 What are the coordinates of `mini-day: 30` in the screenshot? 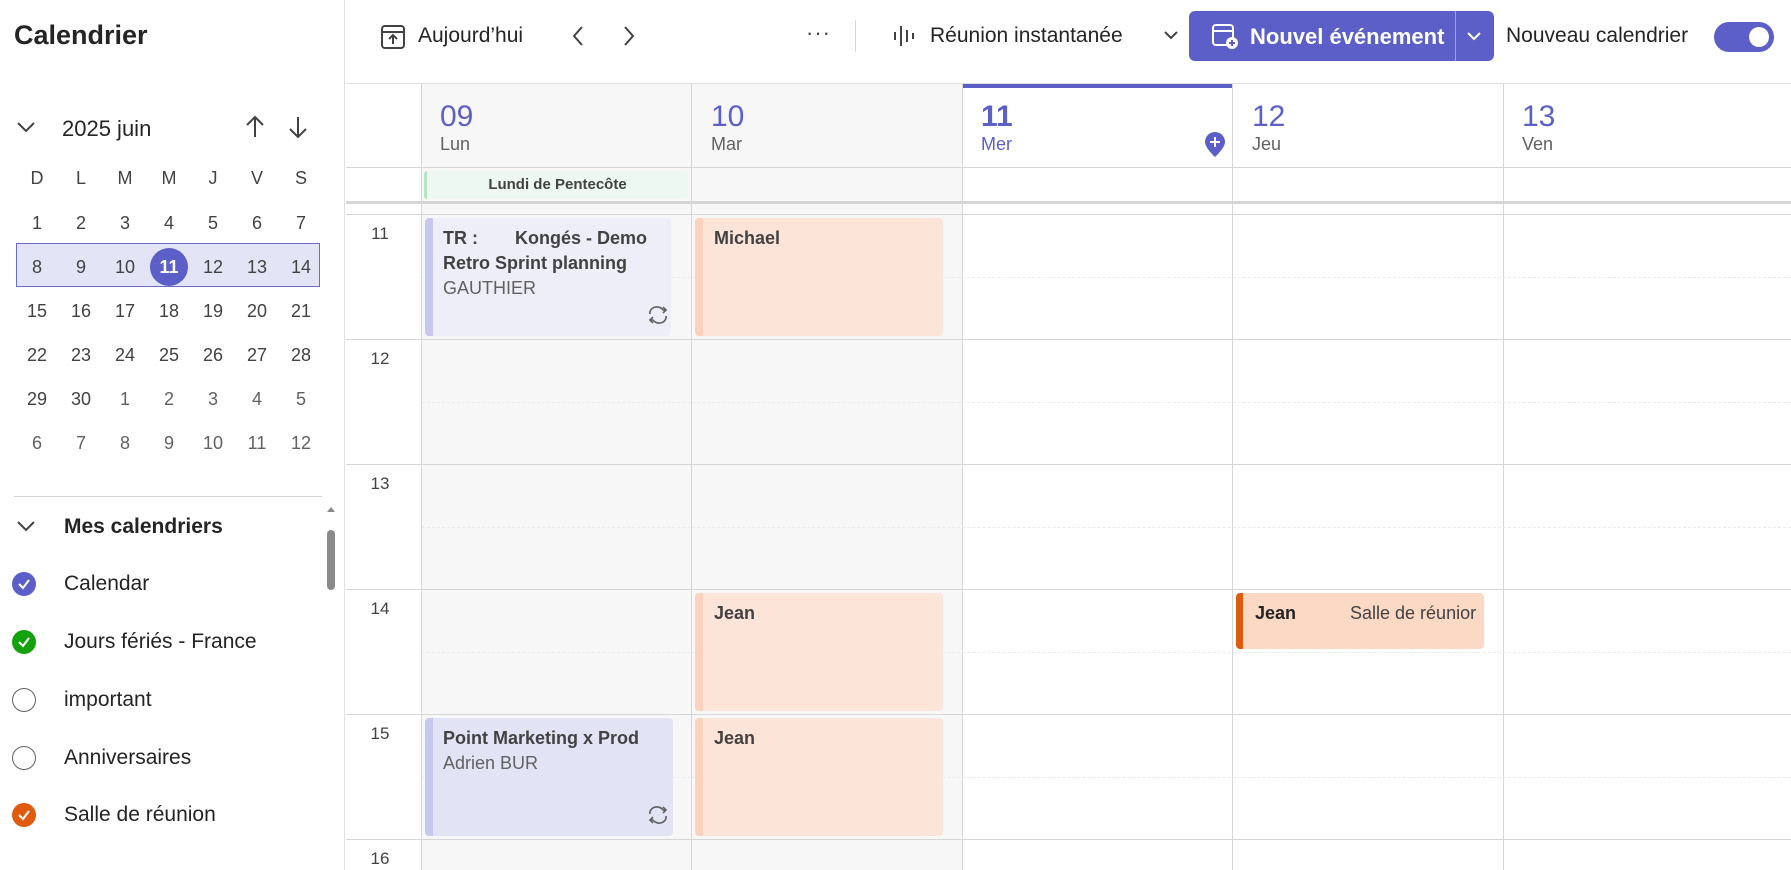 It's located at (81, 399).